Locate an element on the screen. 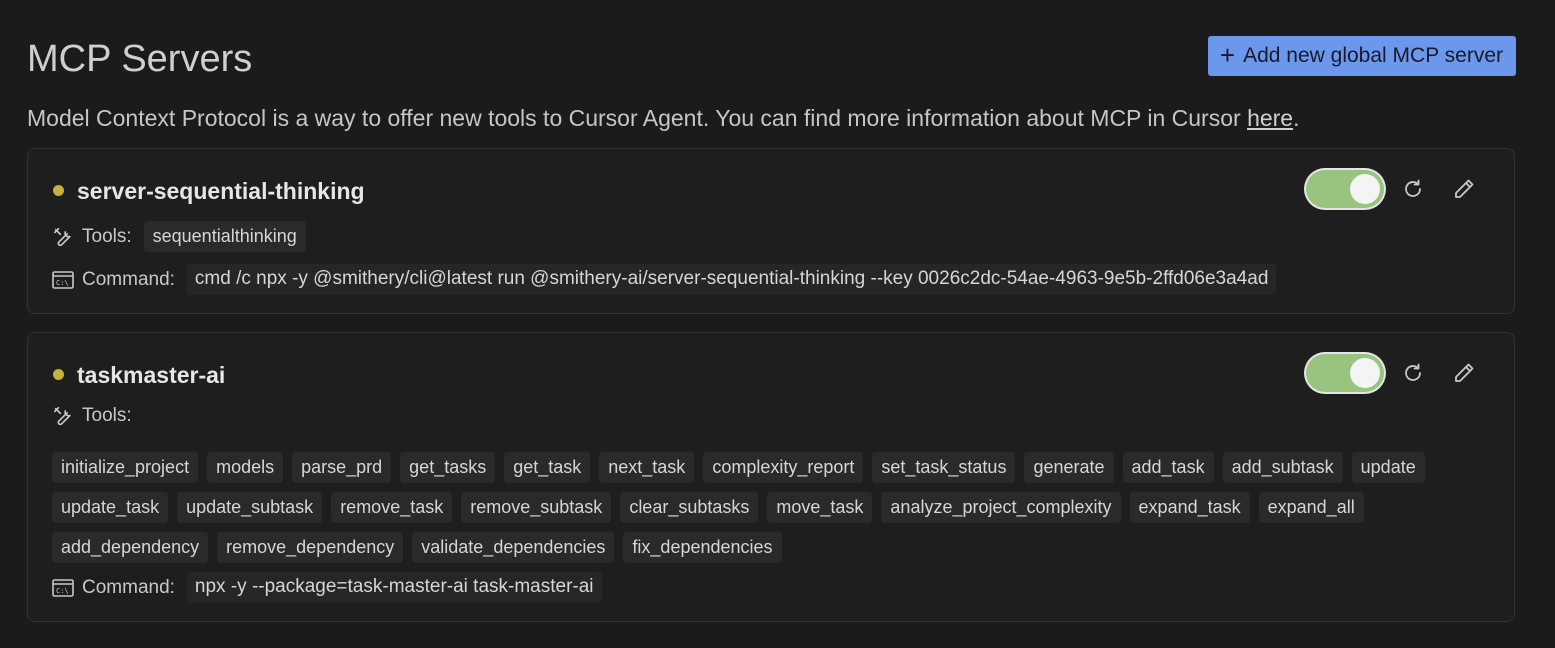  tool-chip: update_subtask is located at coordinates (250, 507).